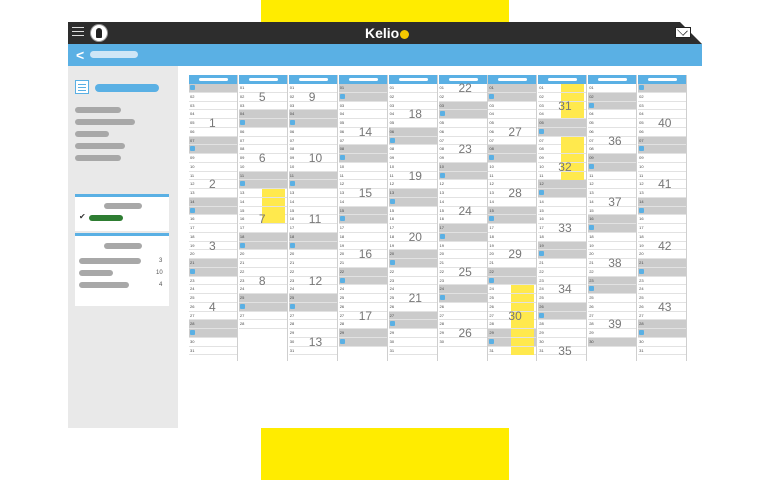  I want to click on day-cell: 13, so click(462, 193).